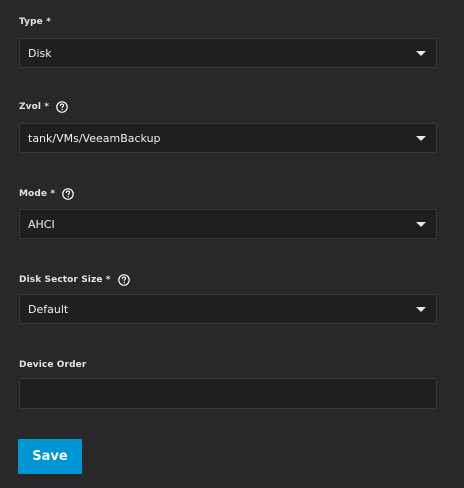  Describe the element at coordinates (40, 53) in the screenshot. I see `type-select-value: Disk` at that location.